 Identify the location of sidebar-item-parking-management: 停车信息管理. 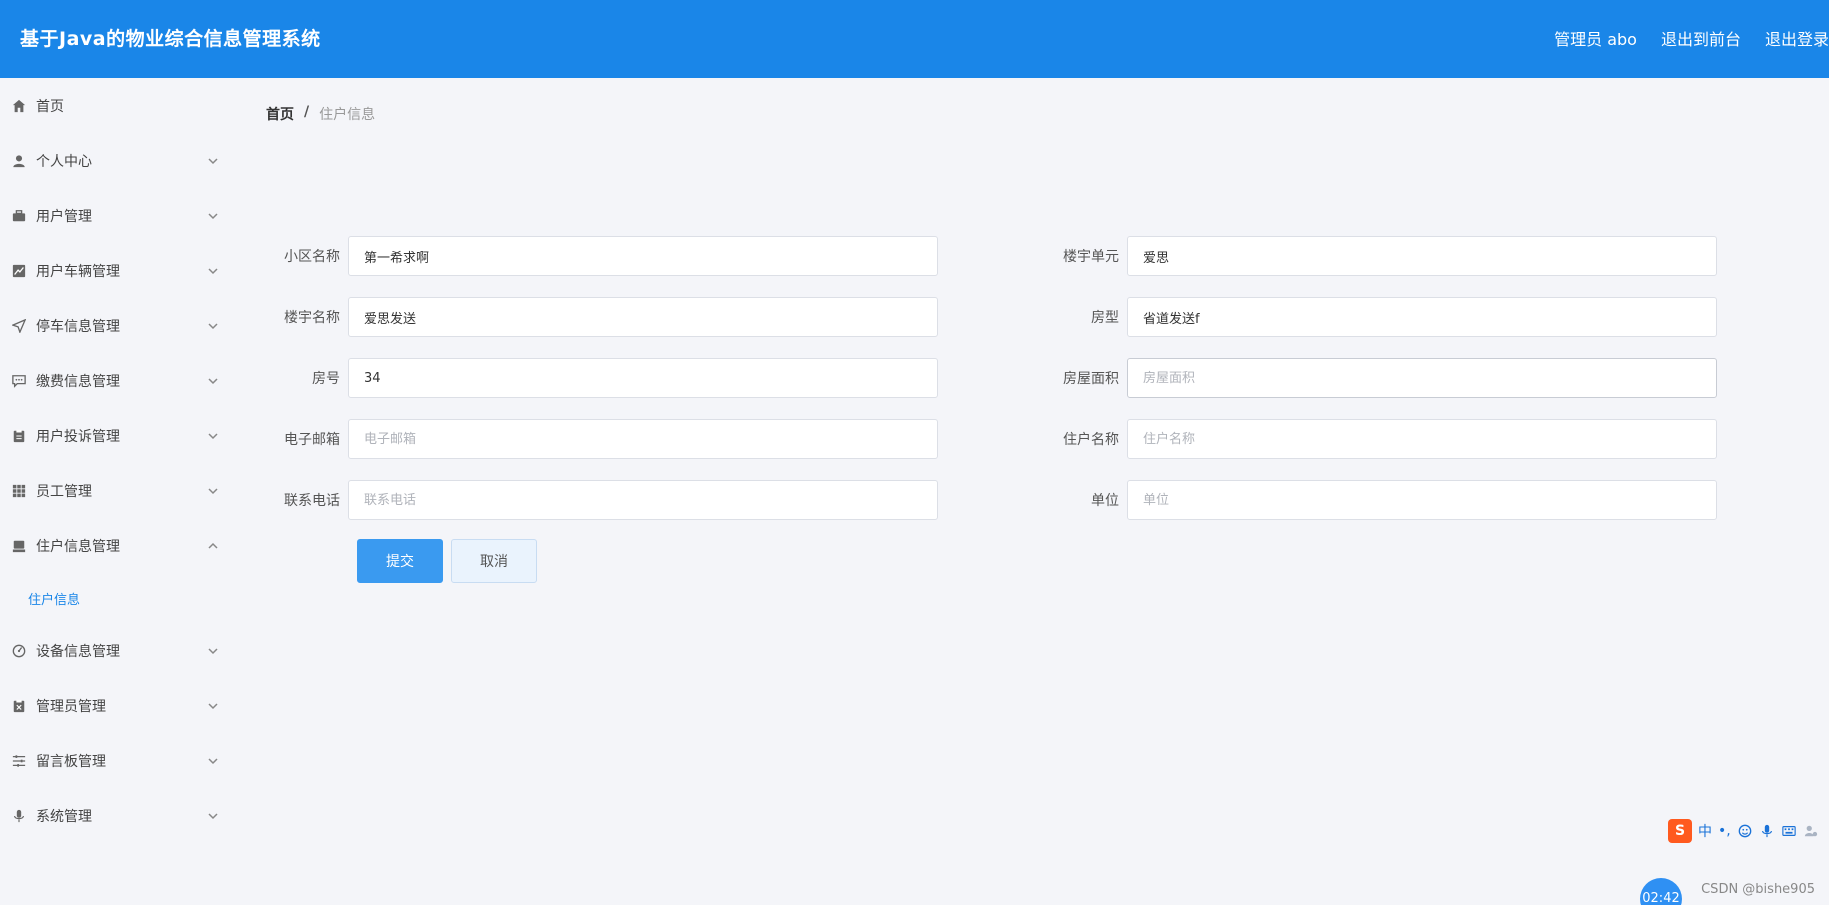
(116, 325).